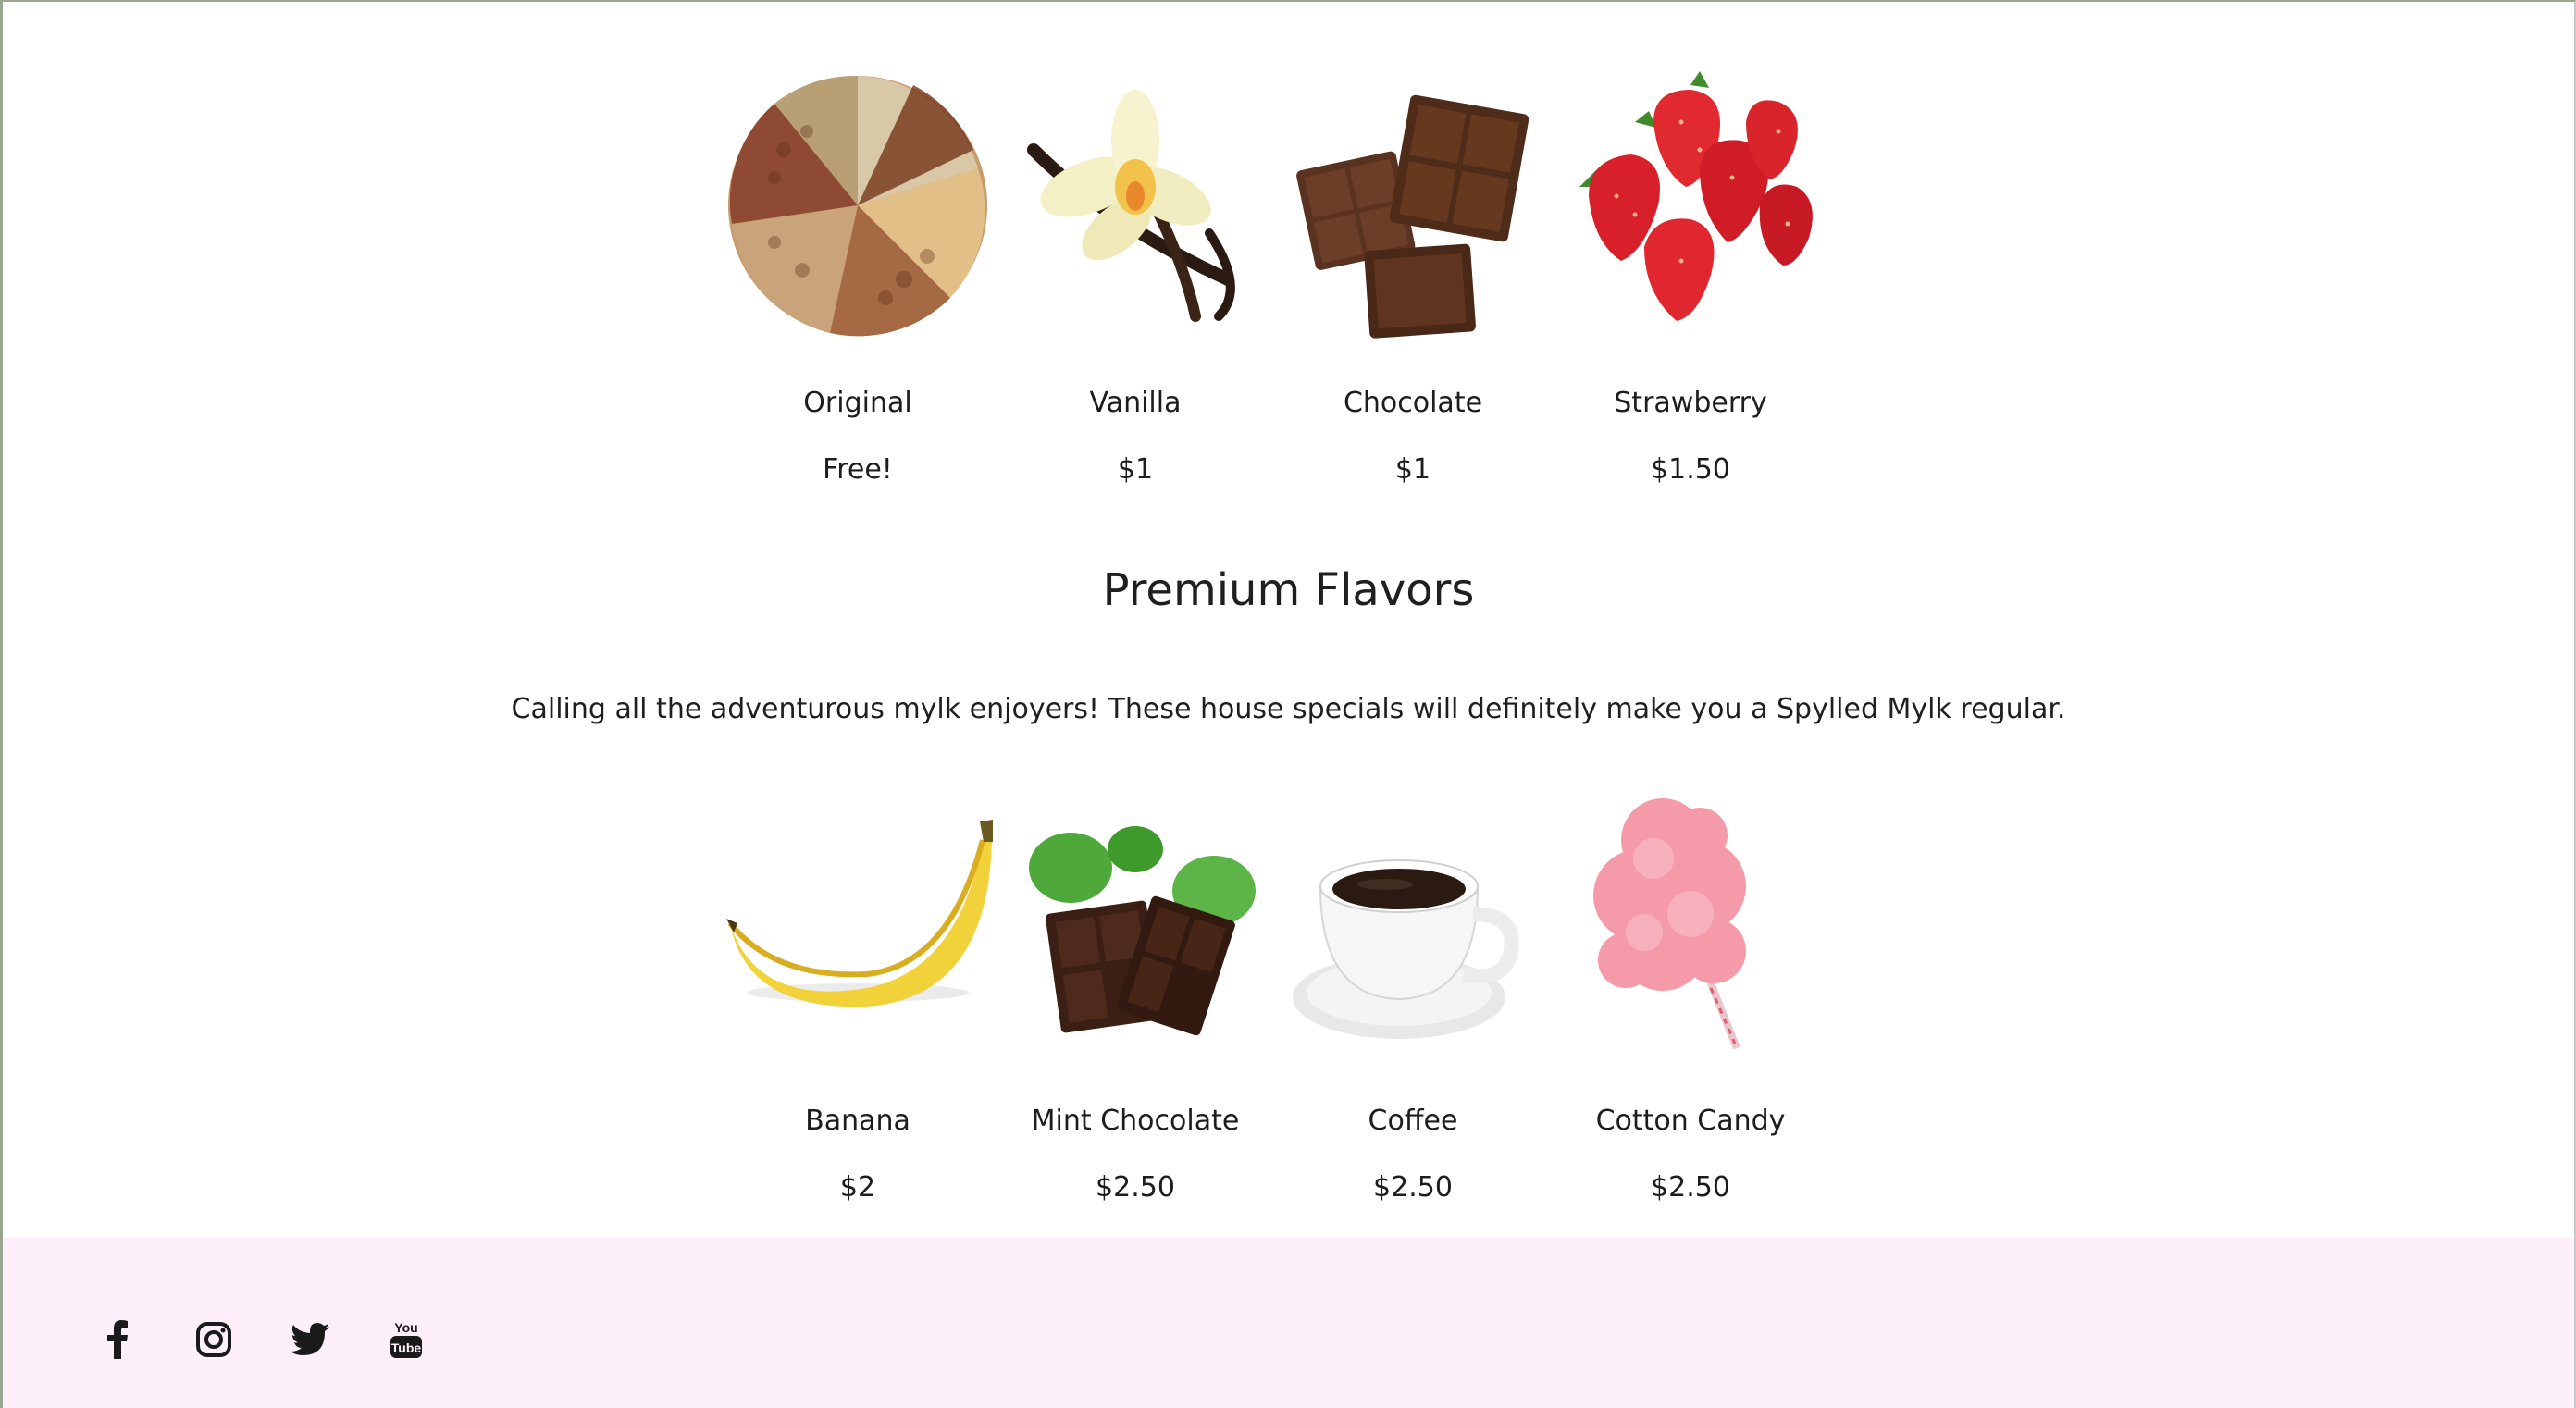  I want to click on social-links: You Tube, so click(262, 1339).